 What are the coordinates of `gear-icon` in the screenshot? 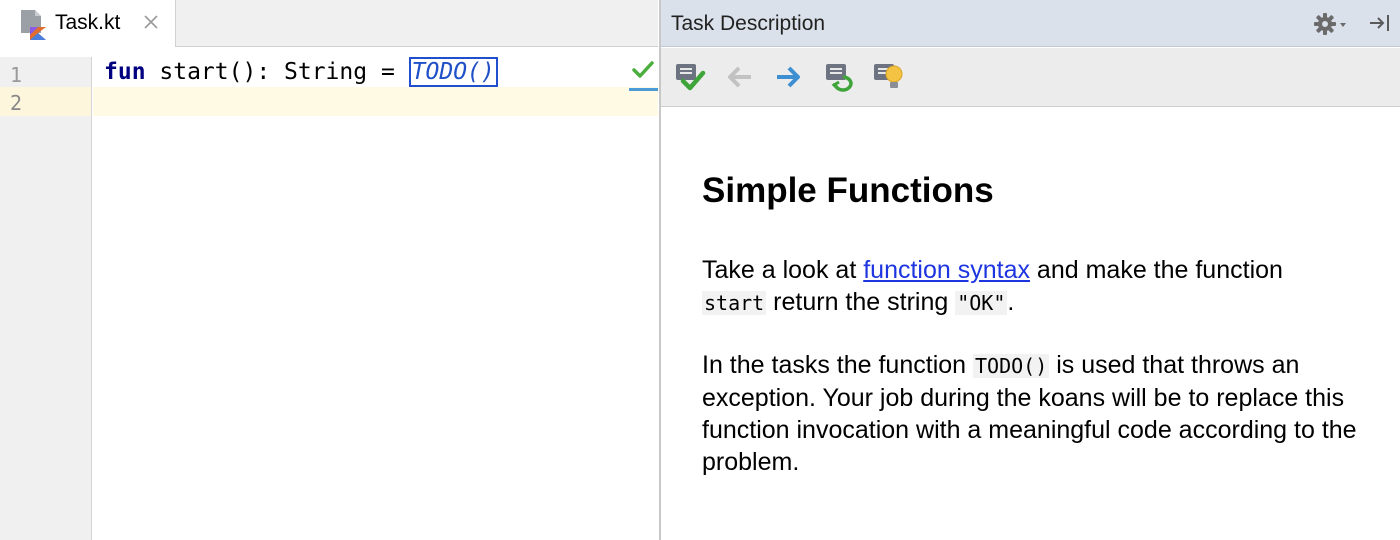 It's located at (1330, 24).